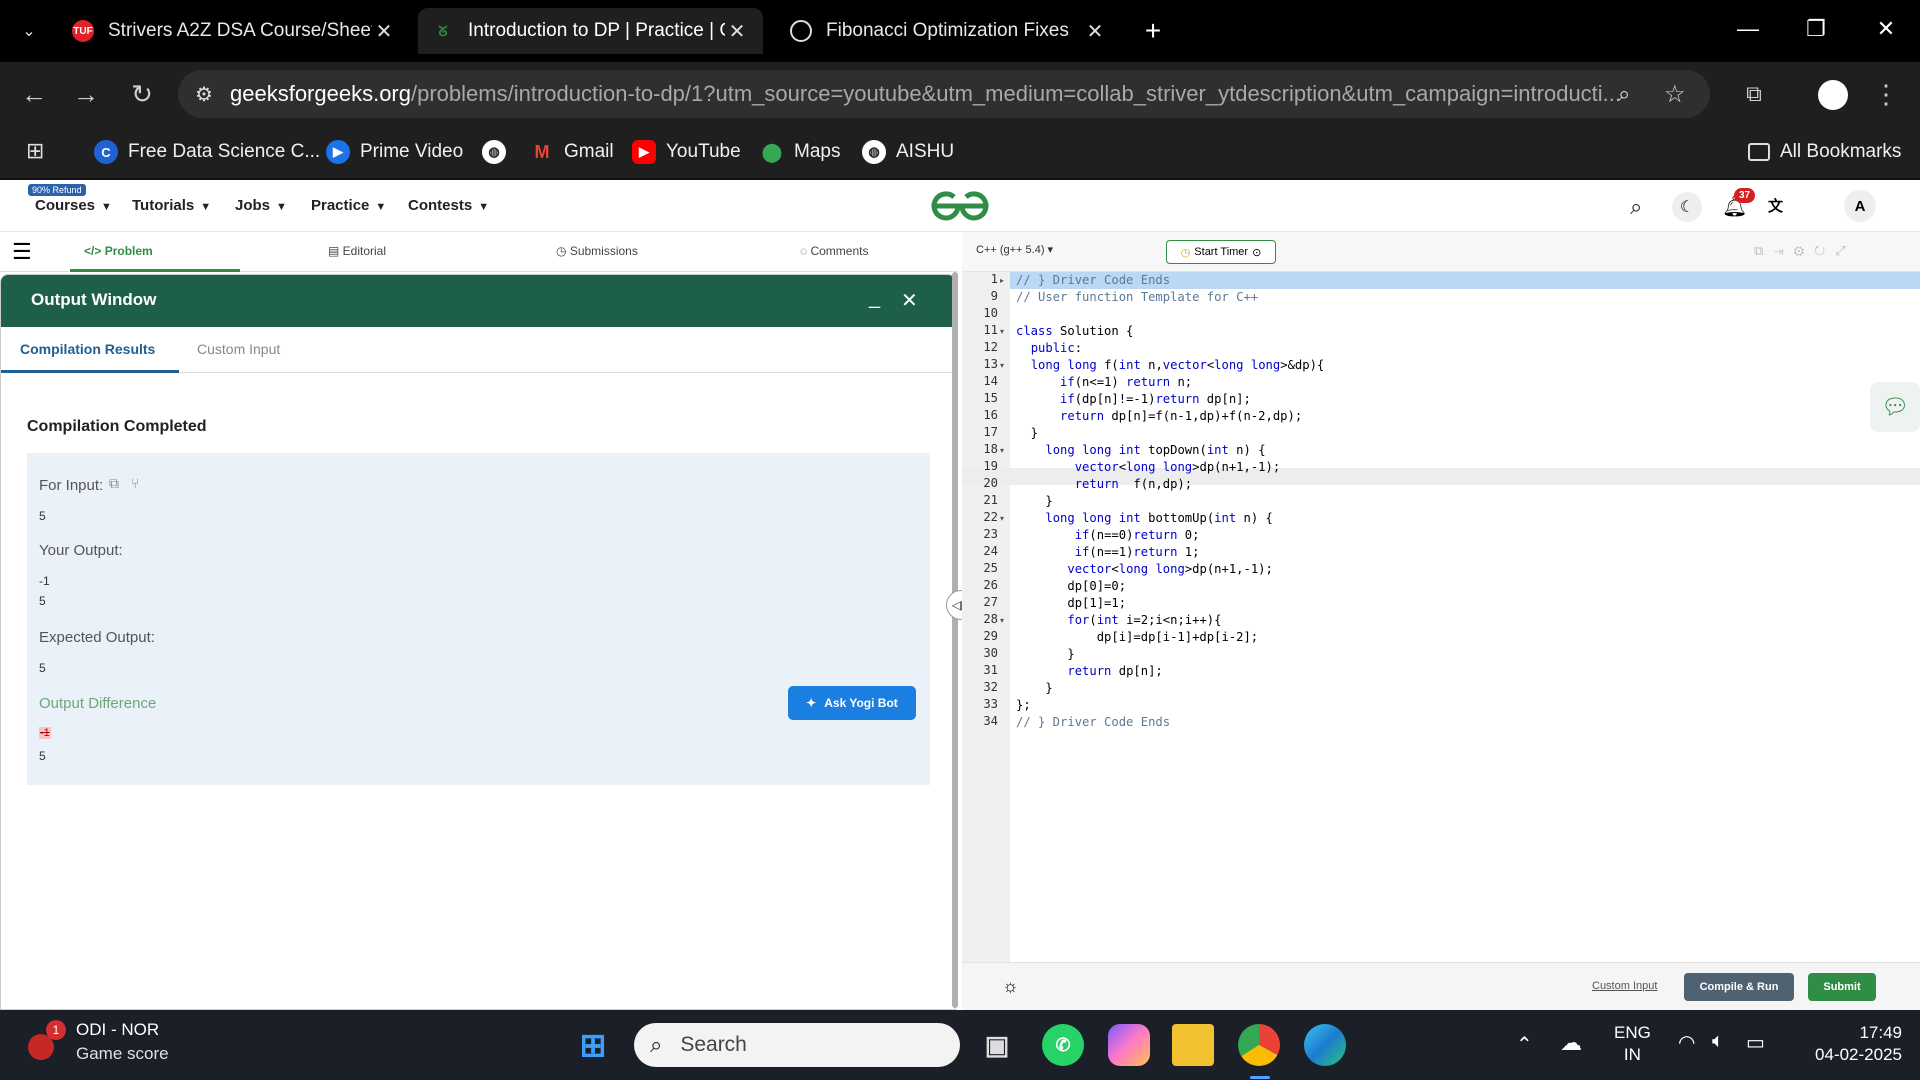  I want to click on bookmark-globe: ◍, so click(499, 152).